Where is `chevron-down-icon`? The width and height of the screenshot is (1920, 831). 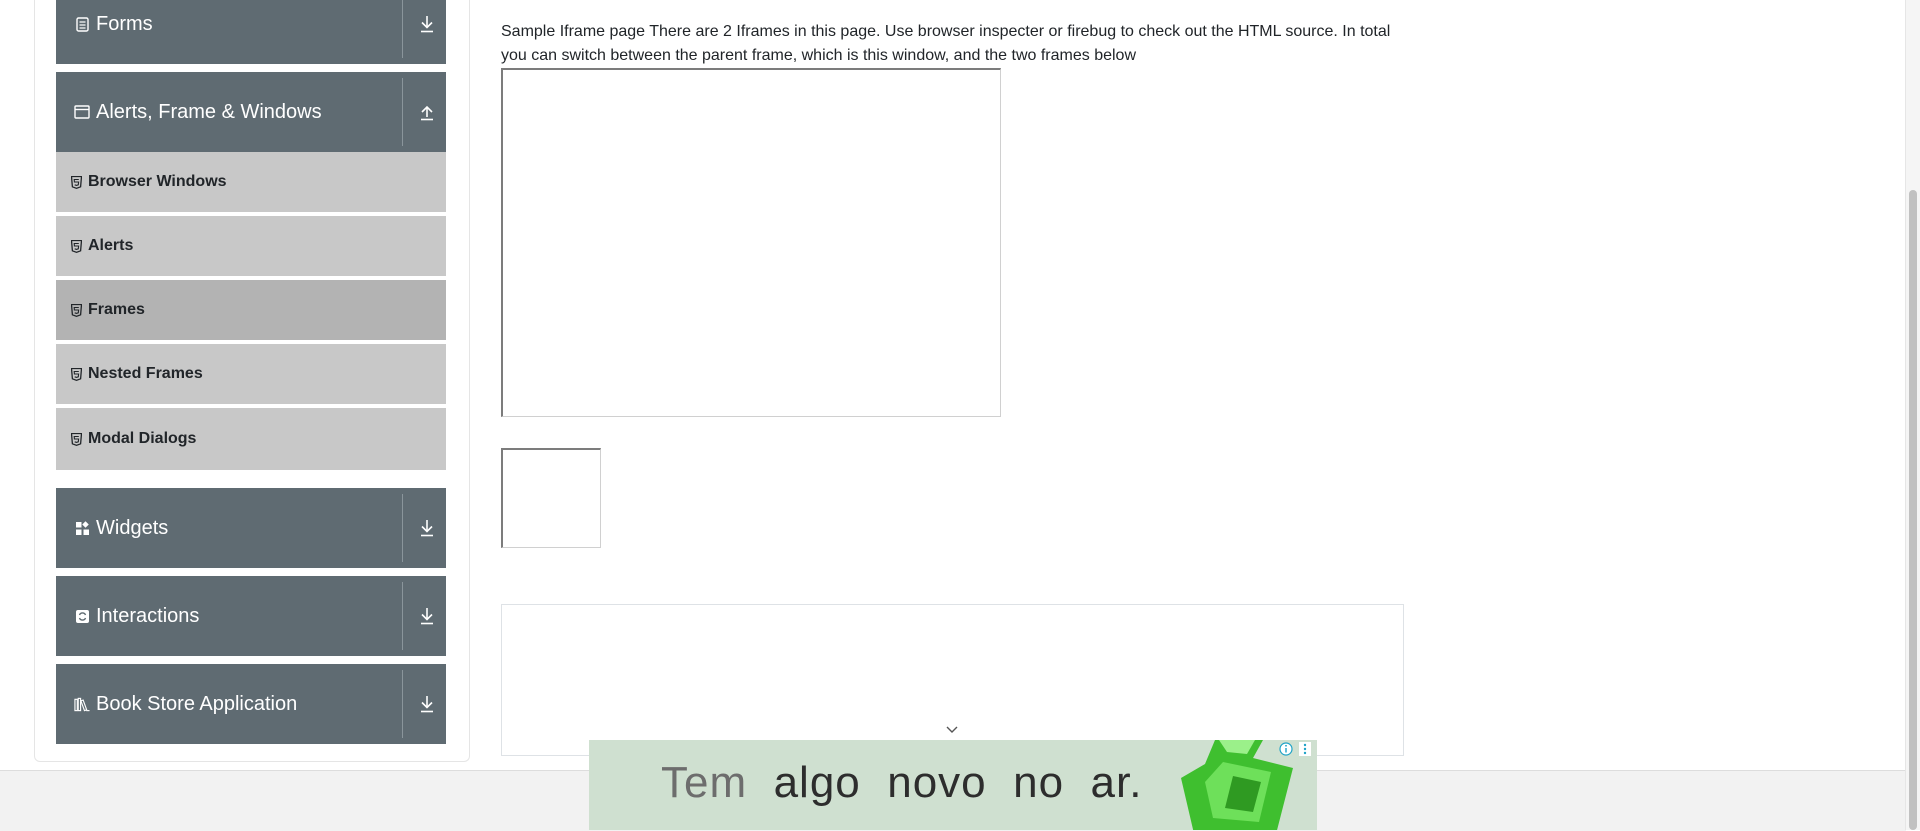
chevron-down-icon is located at coordinates (952, 730).